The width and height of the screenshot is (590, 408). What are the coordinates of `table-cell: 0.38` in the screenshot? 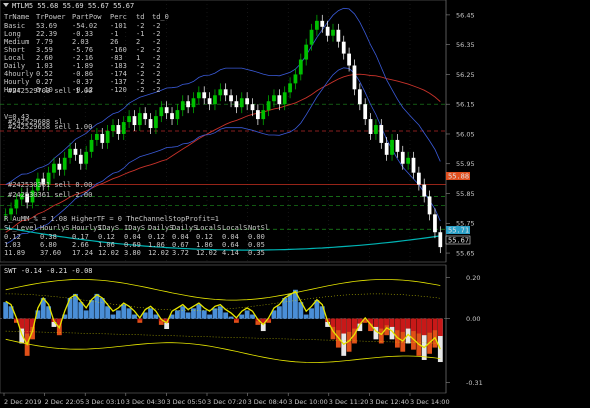 It's located at (48, 237).